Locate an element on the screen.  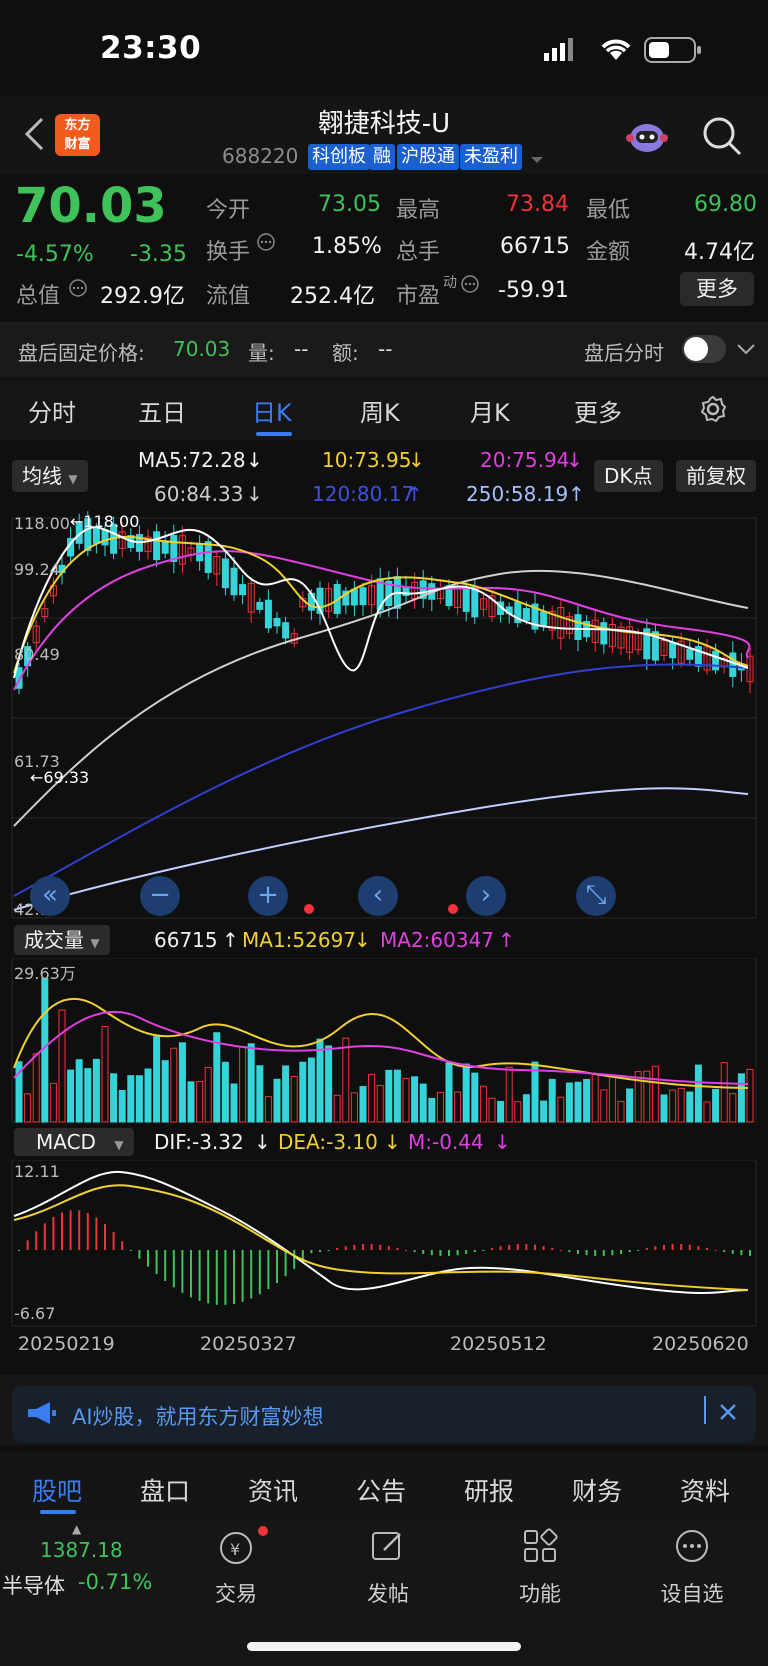
dock-trade: 交易 is located at coordinates (236, 1593).